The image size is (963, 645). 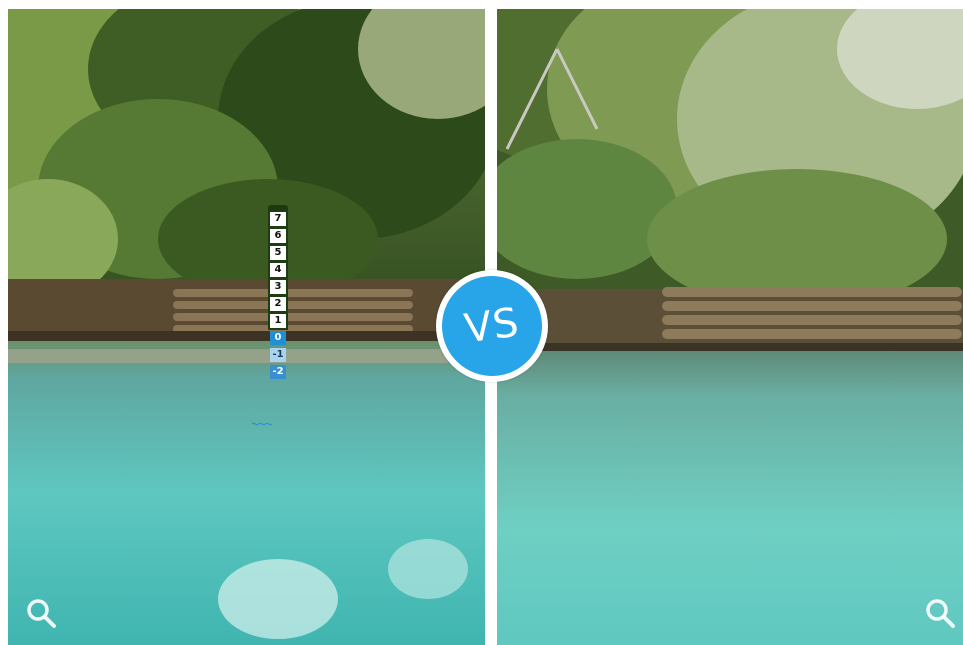 What do you see at coordinates (278, 338) in the screenshot?
I see `gauge-mark-0: 0` at bounding box center [278, 338].